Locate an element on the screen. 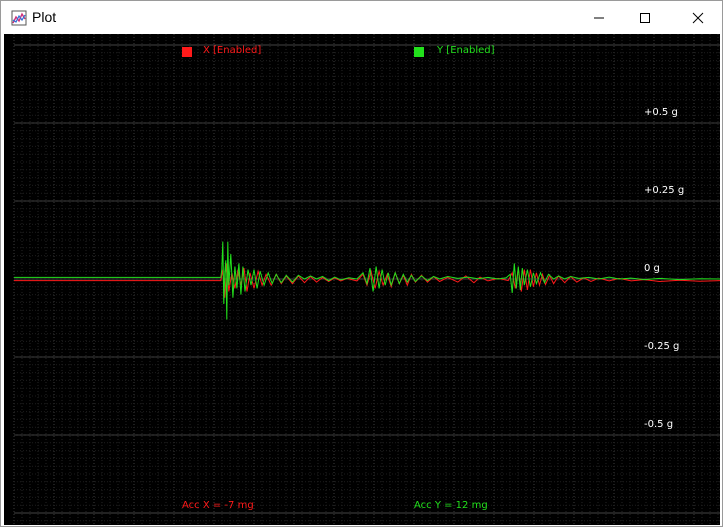 The width and height of the screenshot is (723, 527). legend-label-y: Y [Enabled] is located at coordinates (466, 50).